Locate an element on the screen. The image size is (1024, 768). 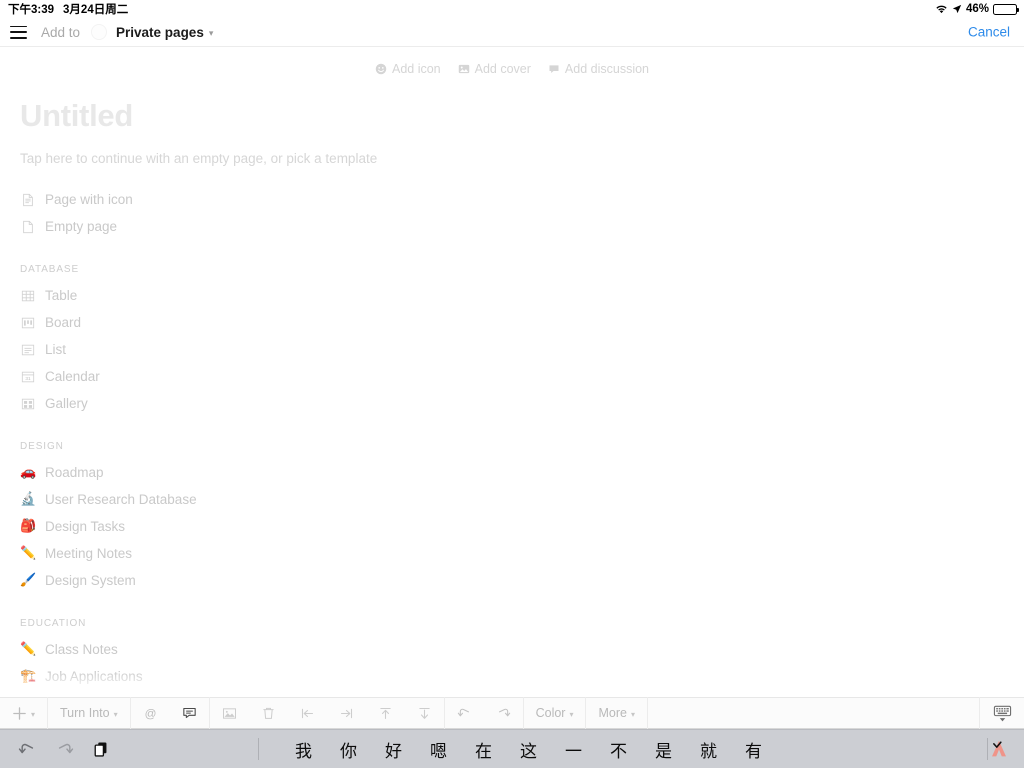
page-action-row: Add icon Add cover Add discussion is located at coordinates (512, 69).